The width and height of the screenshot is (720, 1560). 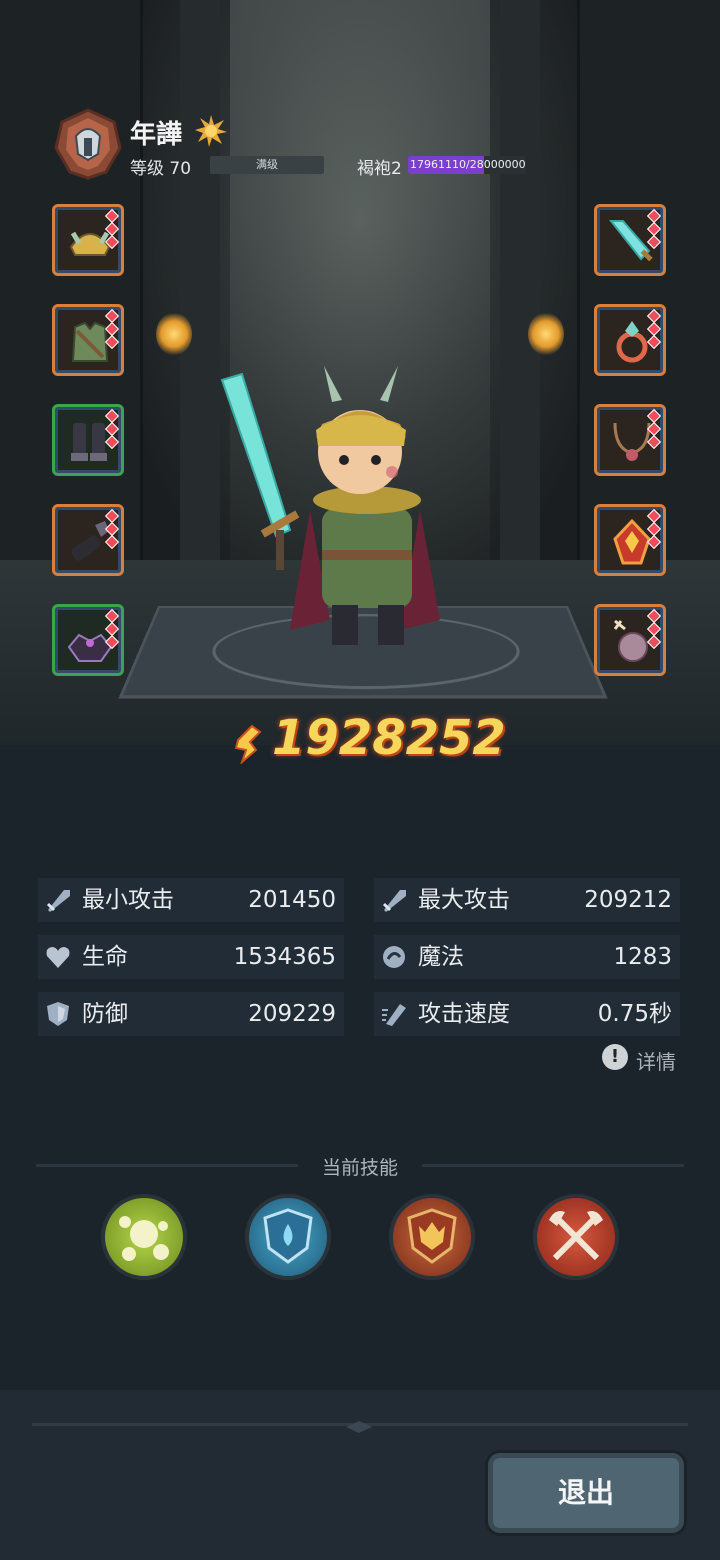 I want to click on skill-fire-shield, so click(x=432, y=1237).